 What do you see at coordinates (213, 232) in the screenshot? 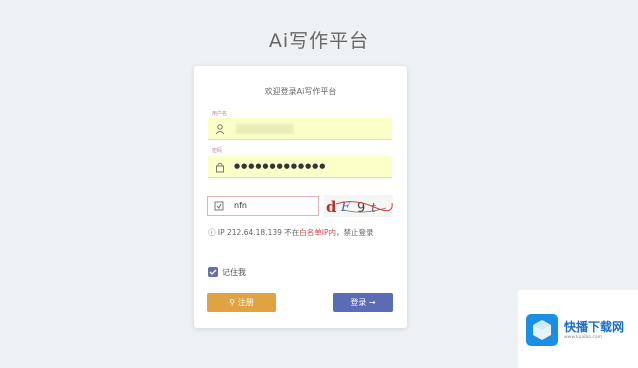
I see `info-icon: ⓘ` at bounding box center [213, 232].